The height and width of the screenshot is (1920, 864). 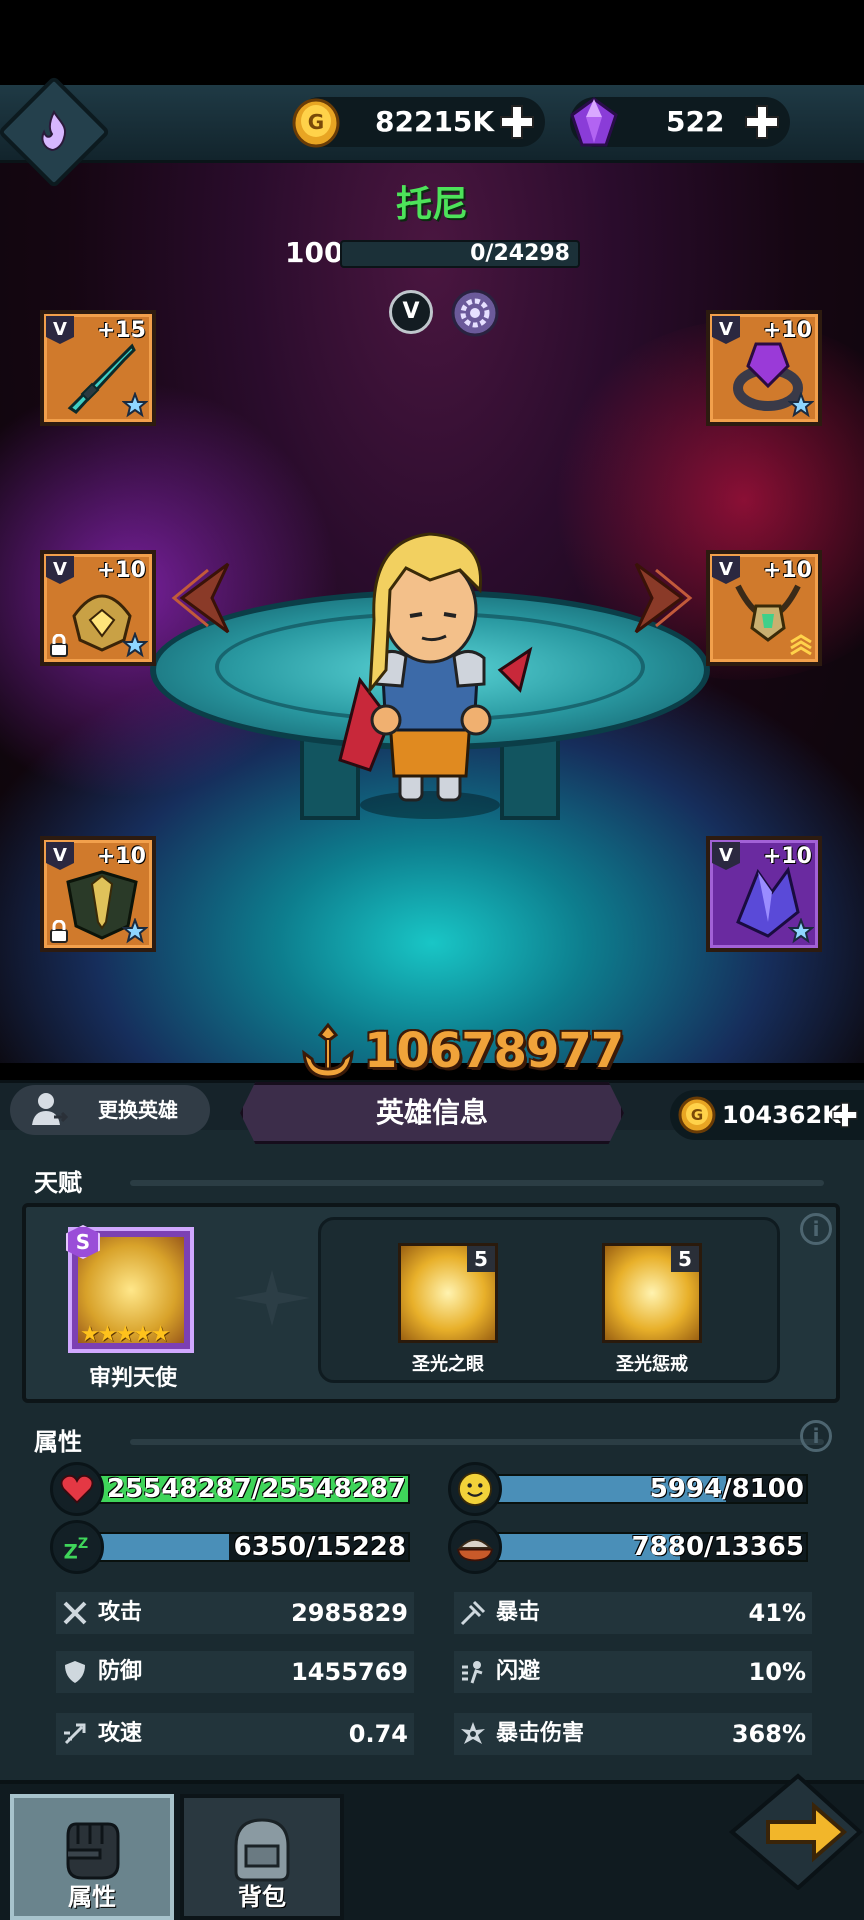 What do you see at coordinates (816, 1229) in the screenshot?
I see `talent-info-icon: i` at bounding box center [816, 1229].